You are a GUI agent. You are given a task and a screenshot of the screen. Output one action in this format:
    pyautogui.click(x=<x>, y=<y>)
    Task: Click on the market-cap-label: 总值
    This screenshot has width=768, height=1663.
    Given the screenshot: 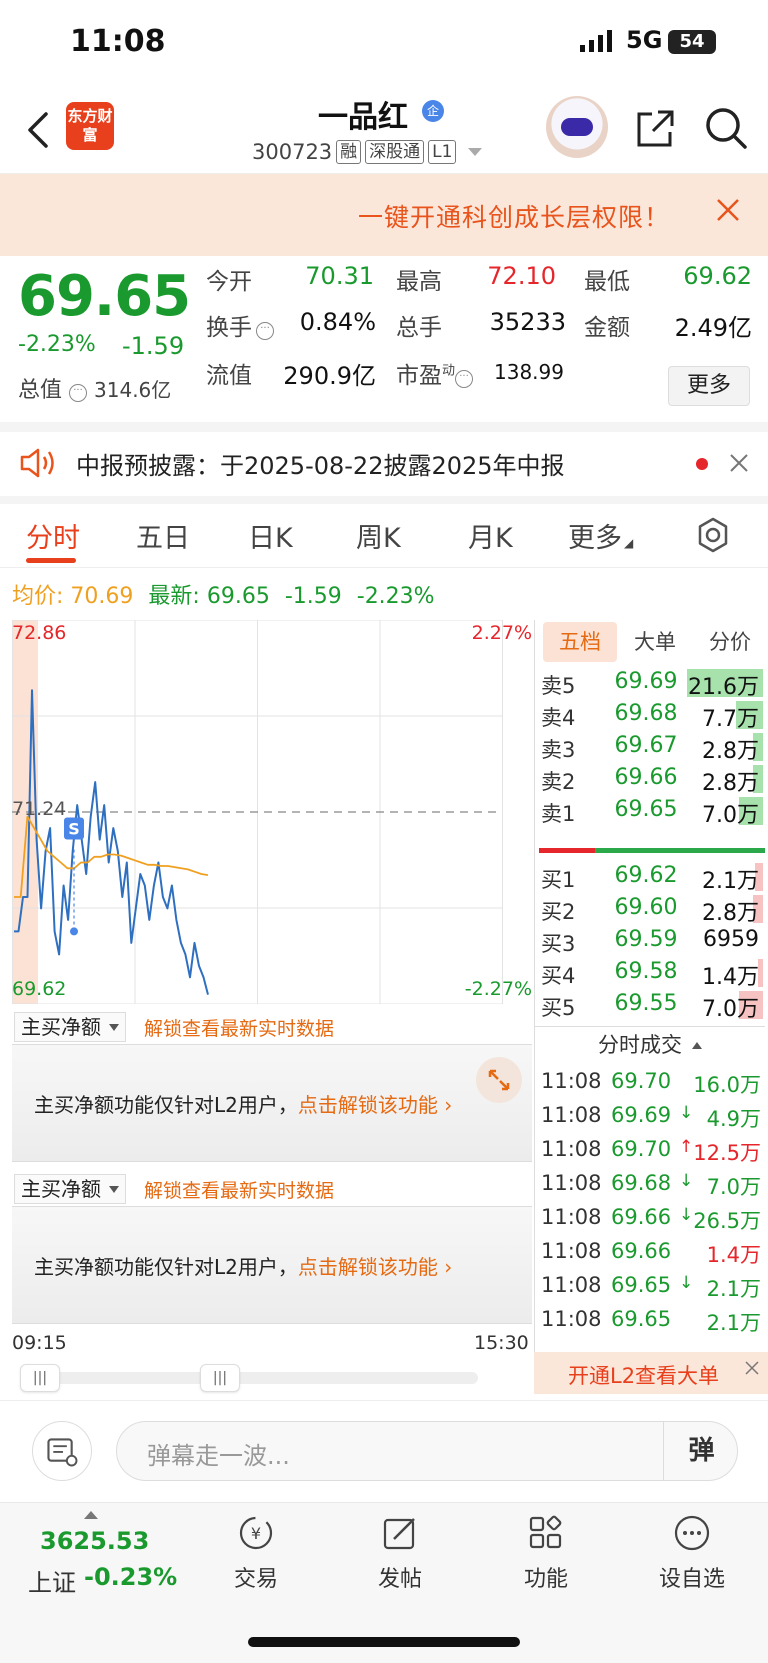 What is the action you would take?
    pyautogui.click(x=40, y=390)
    